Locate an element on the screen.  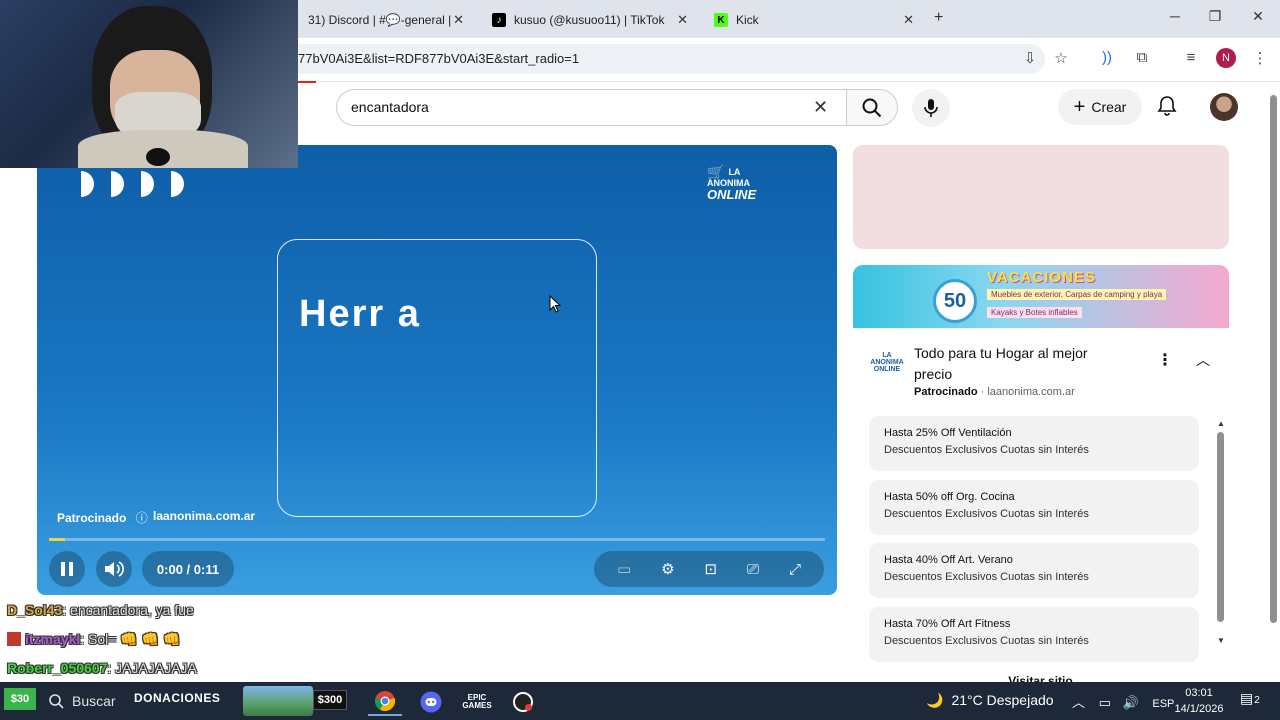
chat-message: itzmaykI: Sol= 👊 👊 👊 is located at coordinates (93, 639).